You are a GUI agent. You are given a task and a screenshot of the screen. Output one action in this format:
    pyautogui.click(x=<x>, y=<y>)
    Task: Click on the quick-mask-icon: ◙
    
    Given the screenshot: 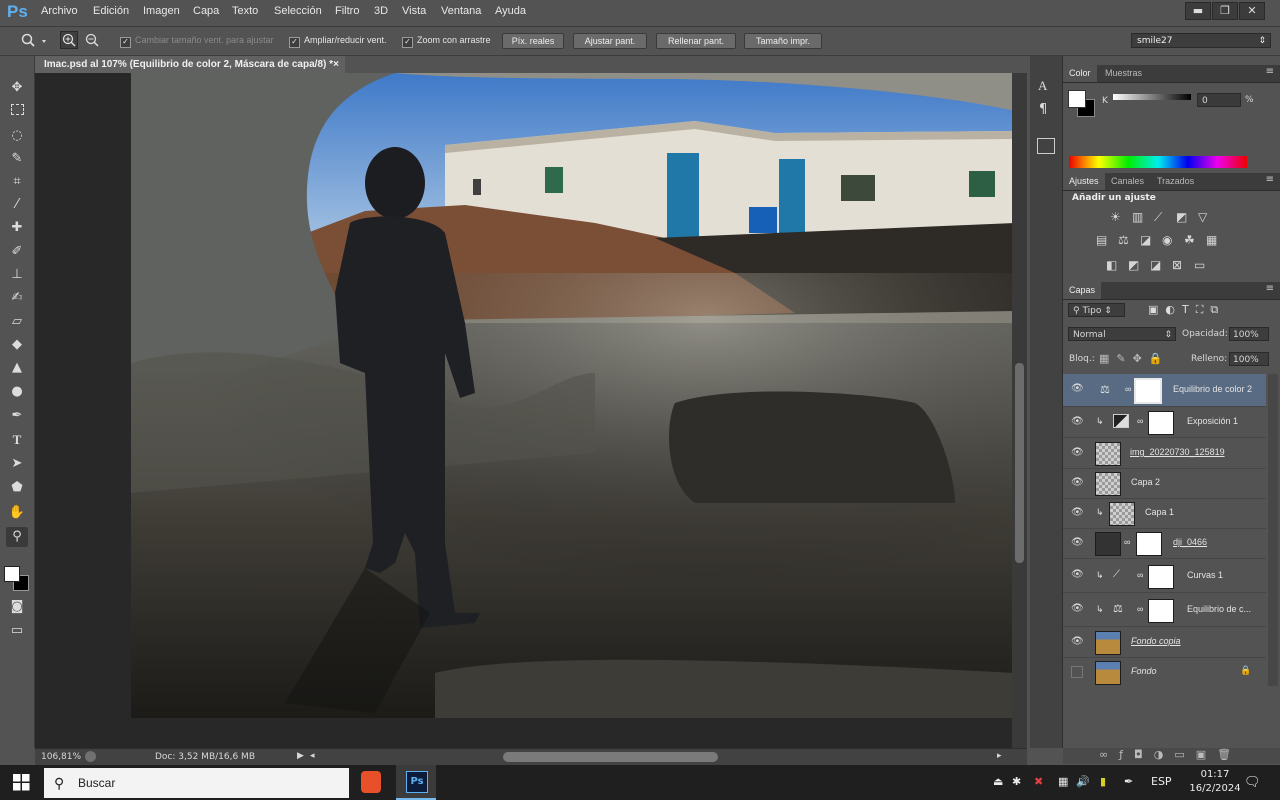 What is the action you would take?
    pyautogui.click(x=17, y=607)
    